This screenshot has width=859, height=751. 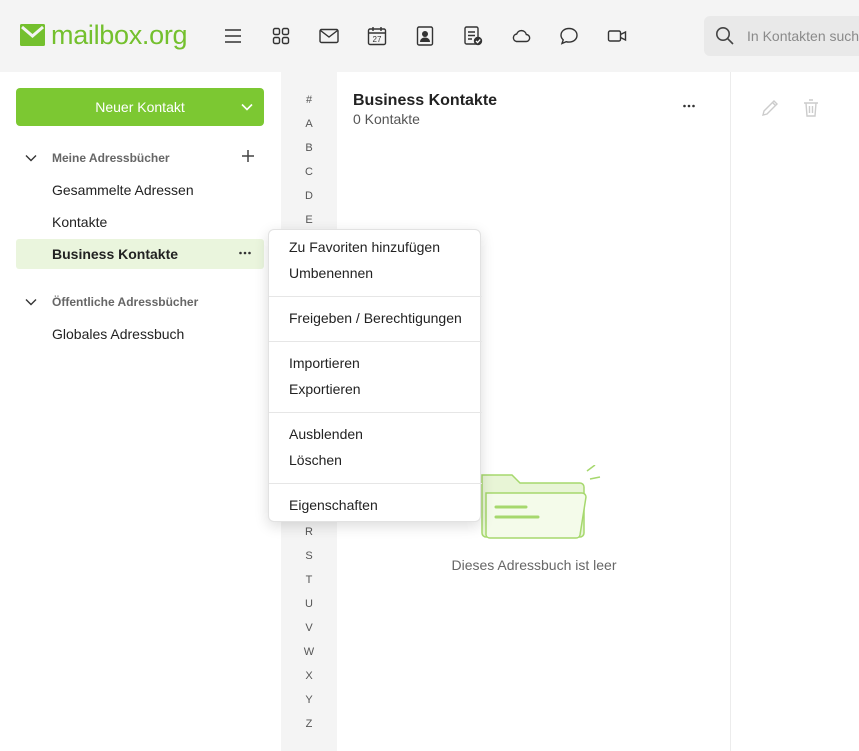 What do you see at coordinates (425, 36) in the screenshot?
I see `contacts-icon` at bounding box center [425, 36].